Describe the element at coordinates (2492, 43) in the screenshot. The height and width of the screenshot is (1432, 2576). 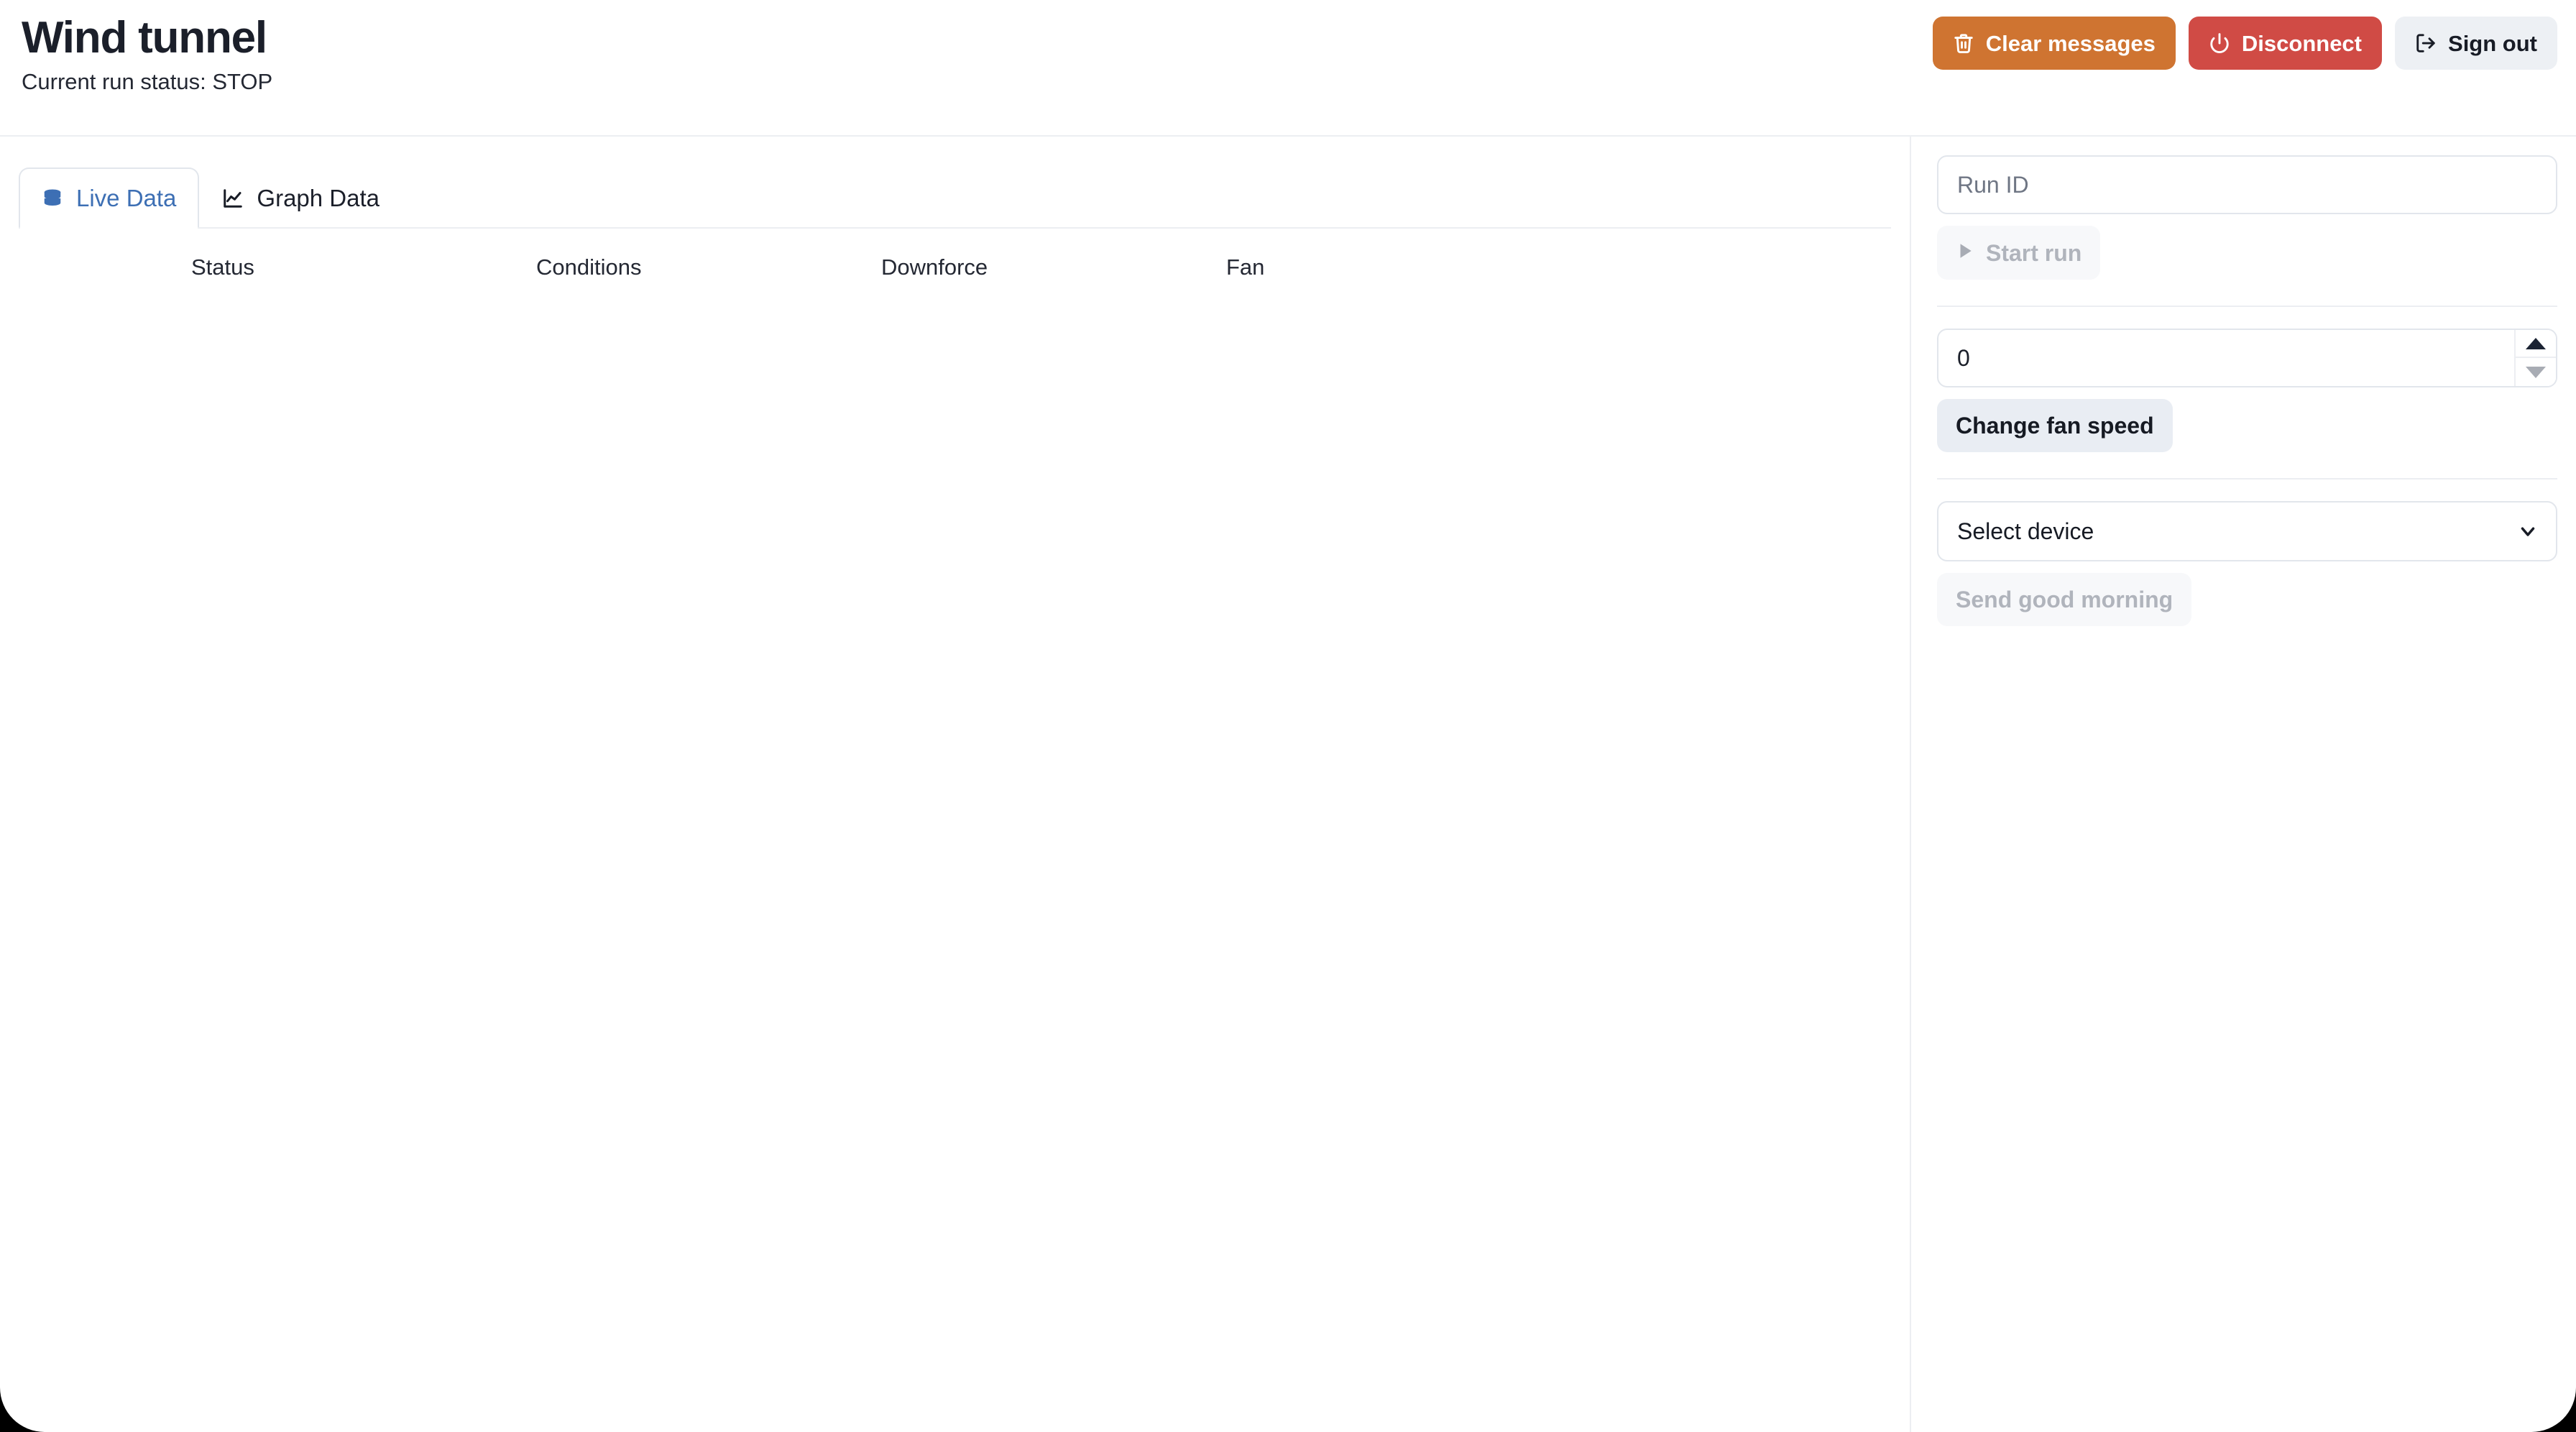
I see `sign-out-label: Sign out` at that location.